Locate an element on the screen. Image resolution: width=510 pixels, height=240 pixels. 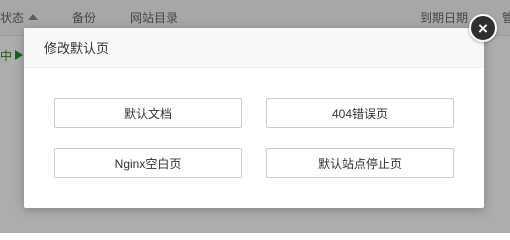
error-404-page-button: 404错误页 is located at coordinates (360, 113).